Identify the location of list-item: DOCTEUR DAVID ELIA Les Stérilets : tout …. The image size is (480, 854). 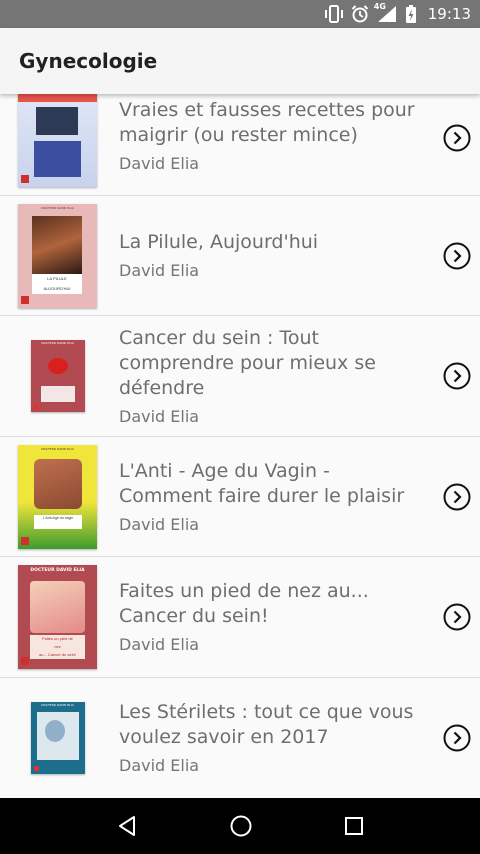
(240, 738).